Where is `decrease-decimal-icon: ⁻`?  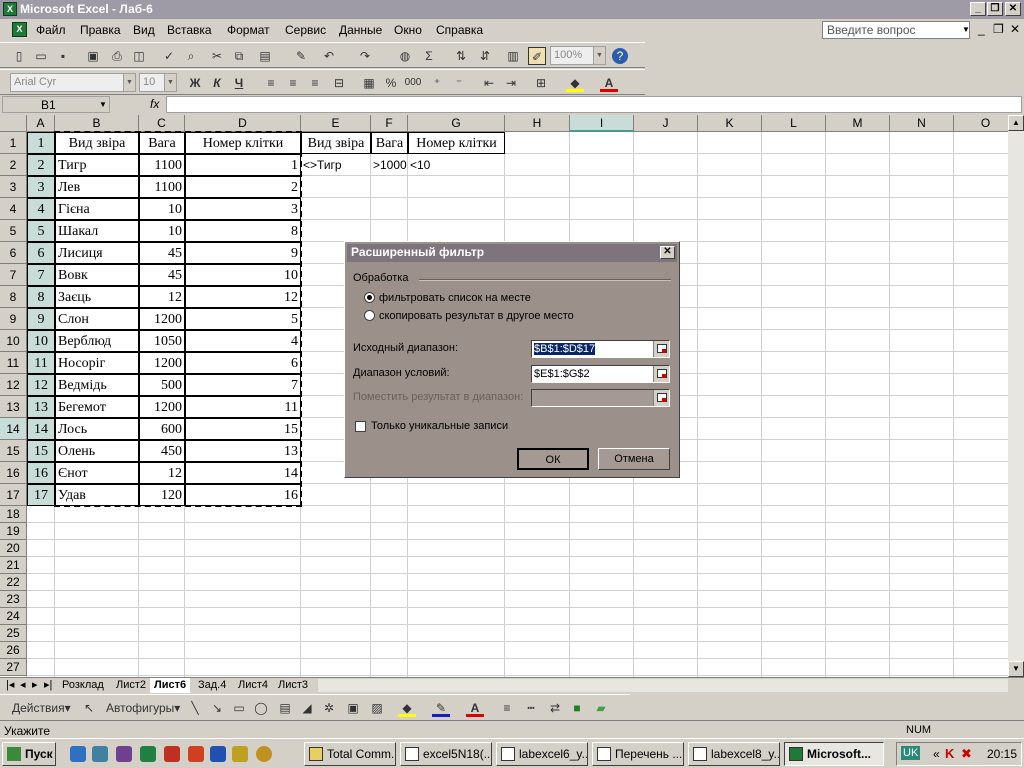 decrease-decimal-icon: ⁻ is located at coordinates (459, 83).